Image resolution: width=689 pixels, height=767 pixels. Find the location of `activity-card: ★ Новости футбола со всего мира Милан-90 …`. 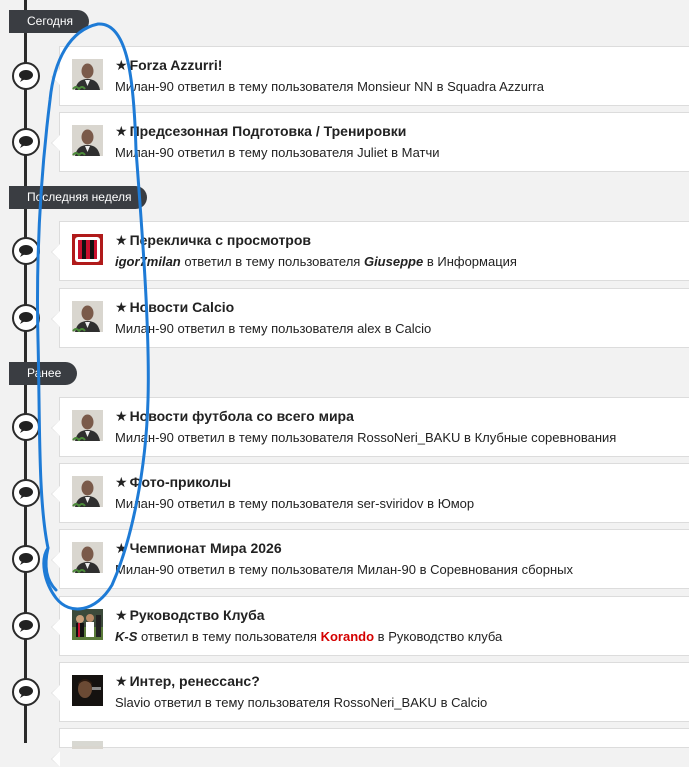

activity-card: ★ Новости футбола со всего мира Милан-90 … is located at coordinates (370, 427).